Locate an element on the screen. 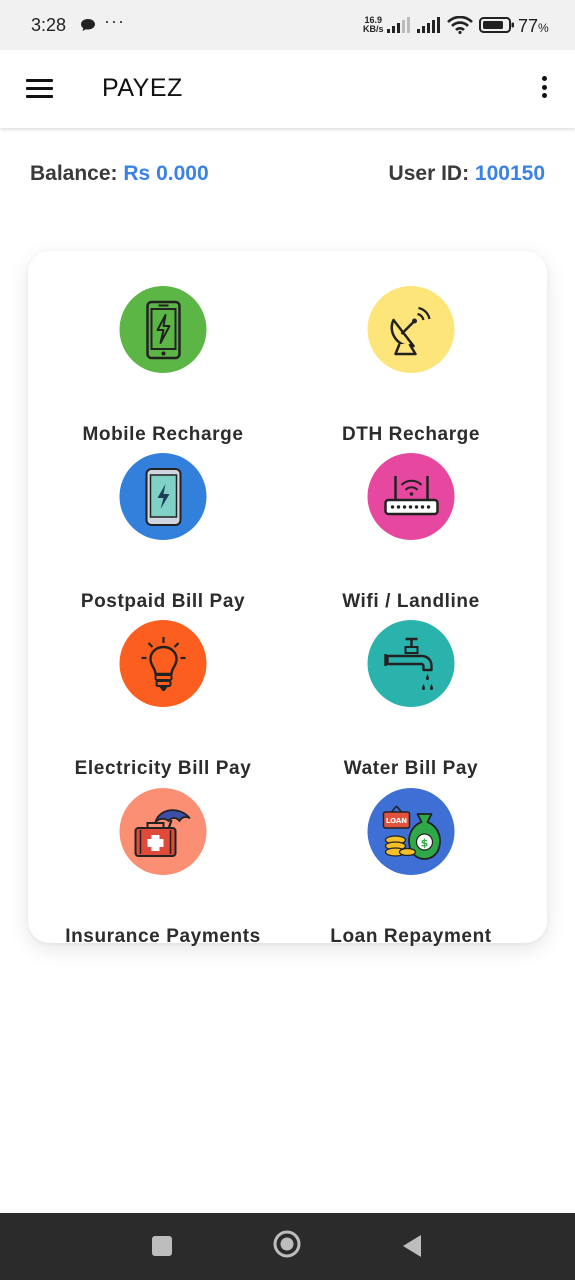 The width and height of the screenshot is (575, 1280). water-tap-icon is located at coordinates (411, 663).